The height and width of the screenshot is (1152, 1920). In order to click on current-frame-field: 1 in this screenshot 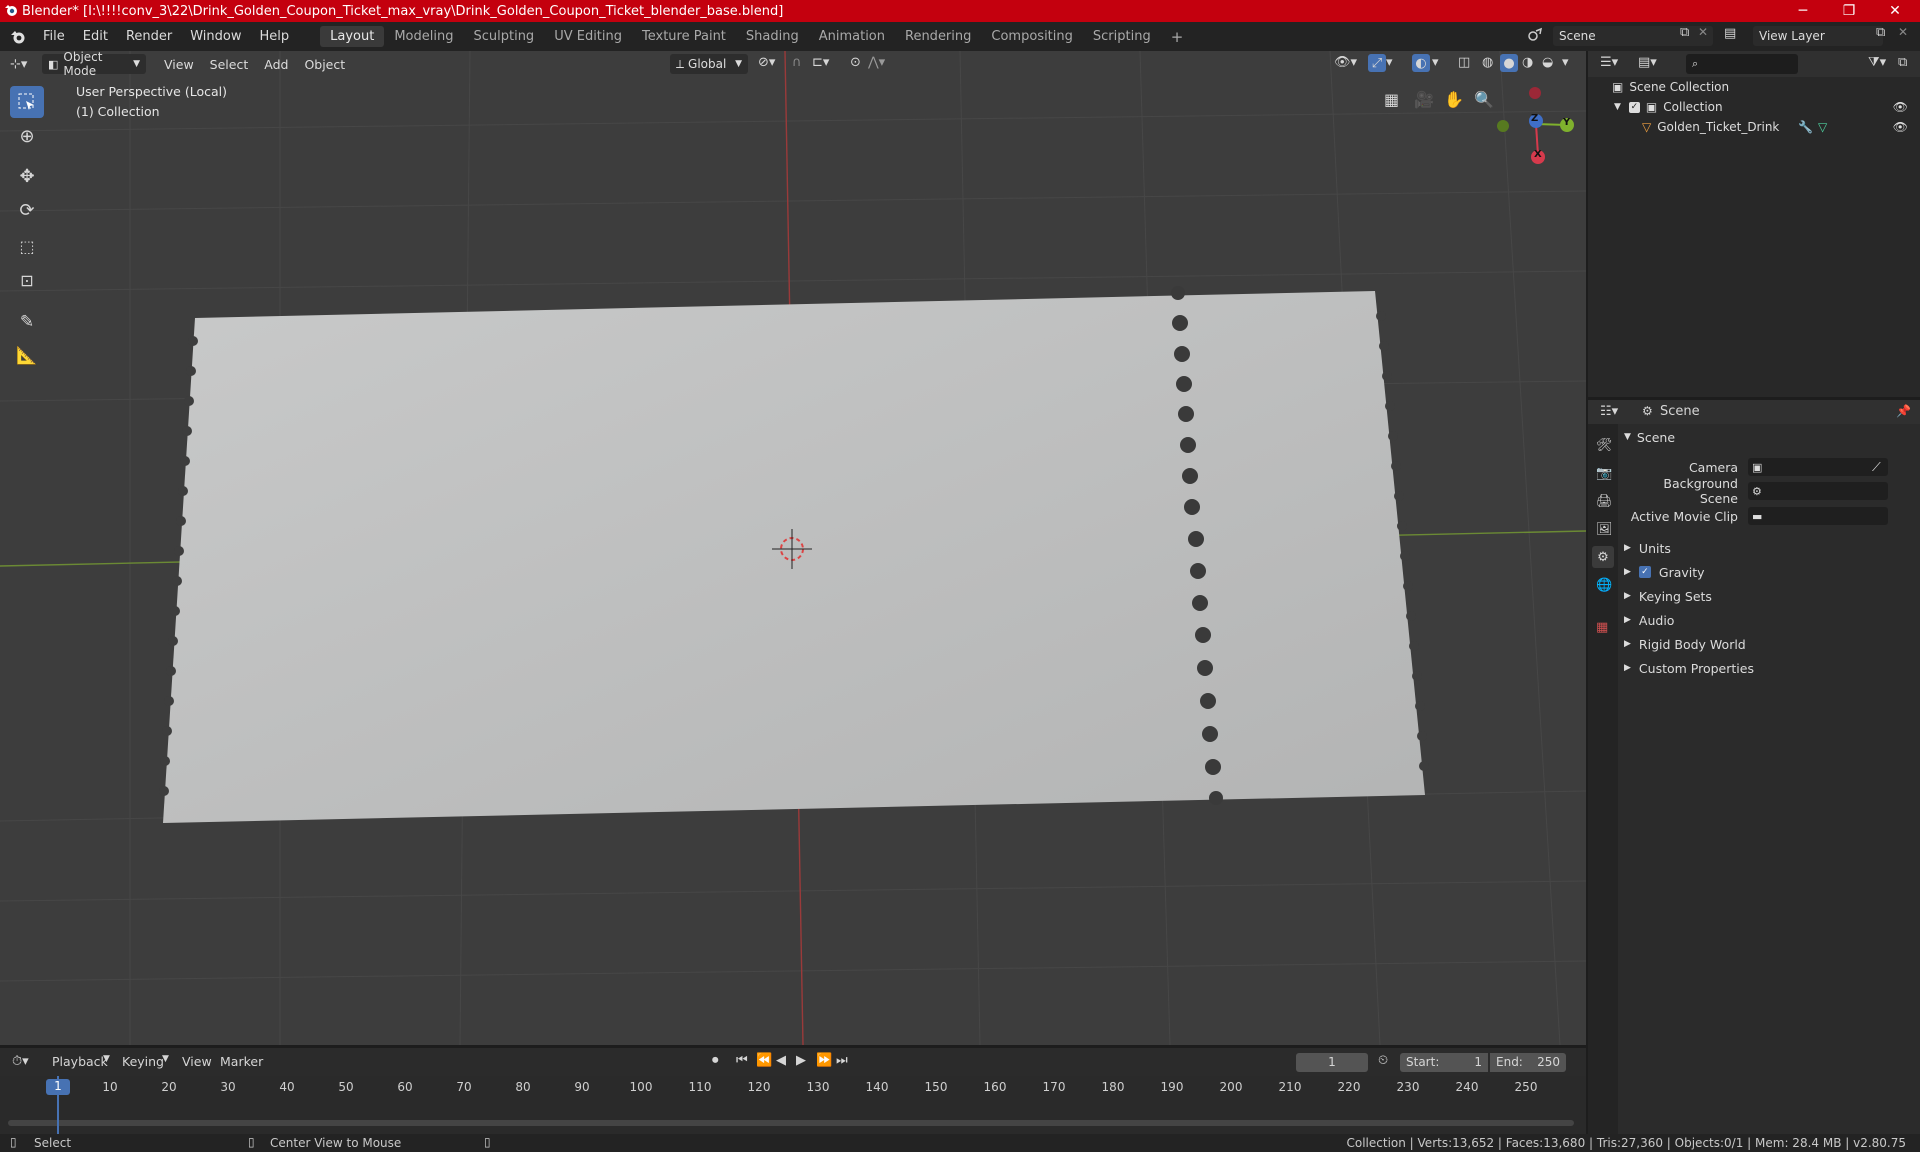, I will do `click(1332, 1062)`.